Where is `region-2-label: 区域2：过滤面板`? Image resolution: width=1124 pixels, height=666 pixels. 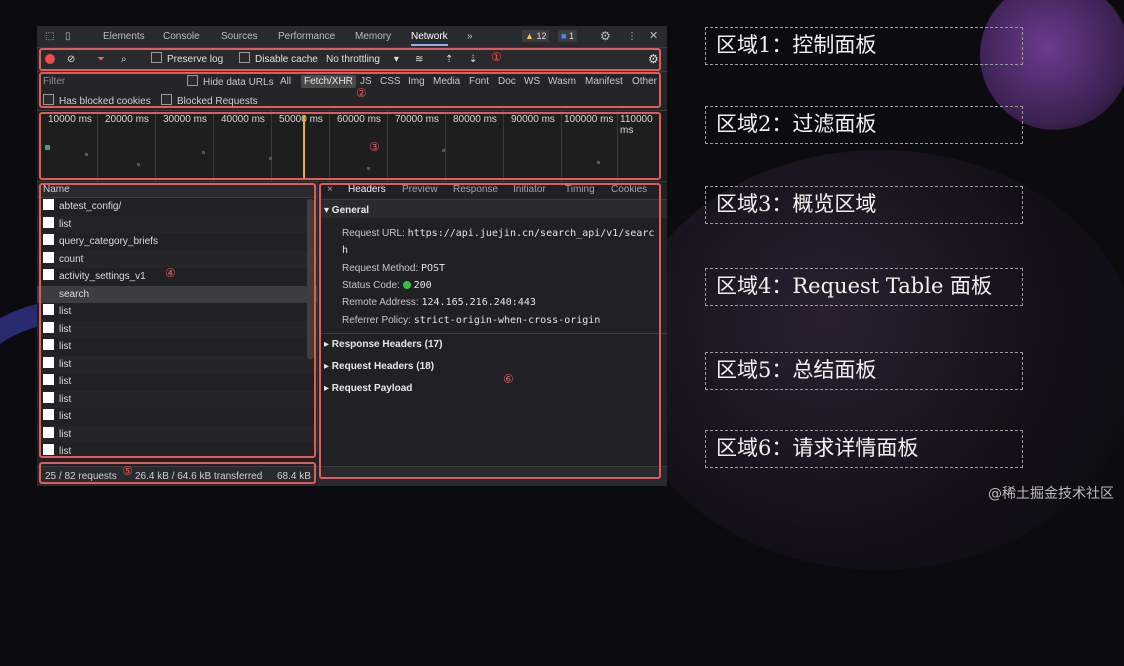 region-2-label: 区域2：过滤面板 is located at coordinates (864, 125).